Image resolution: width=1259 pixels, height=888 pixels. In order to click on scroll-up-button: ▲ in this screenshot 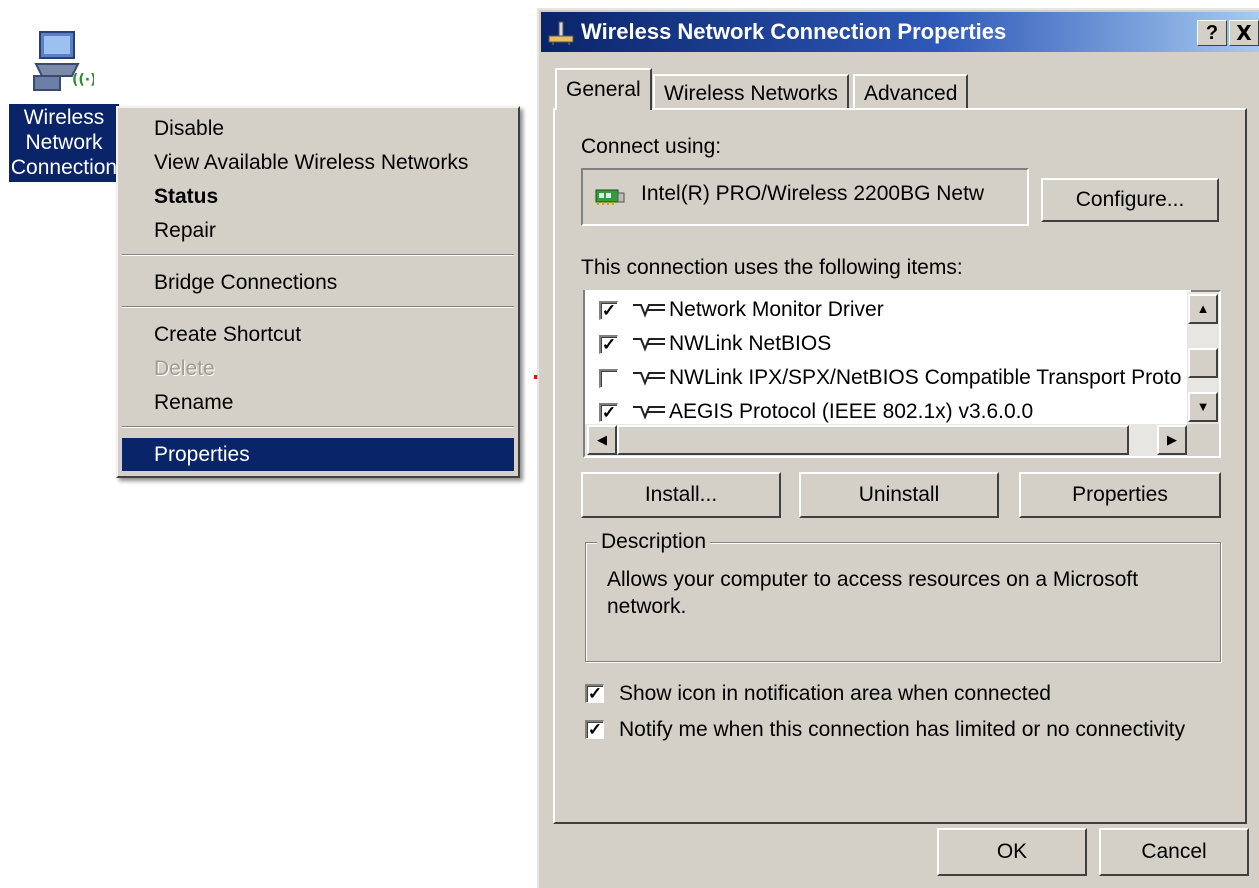, I will do `click(1203, 309)`.